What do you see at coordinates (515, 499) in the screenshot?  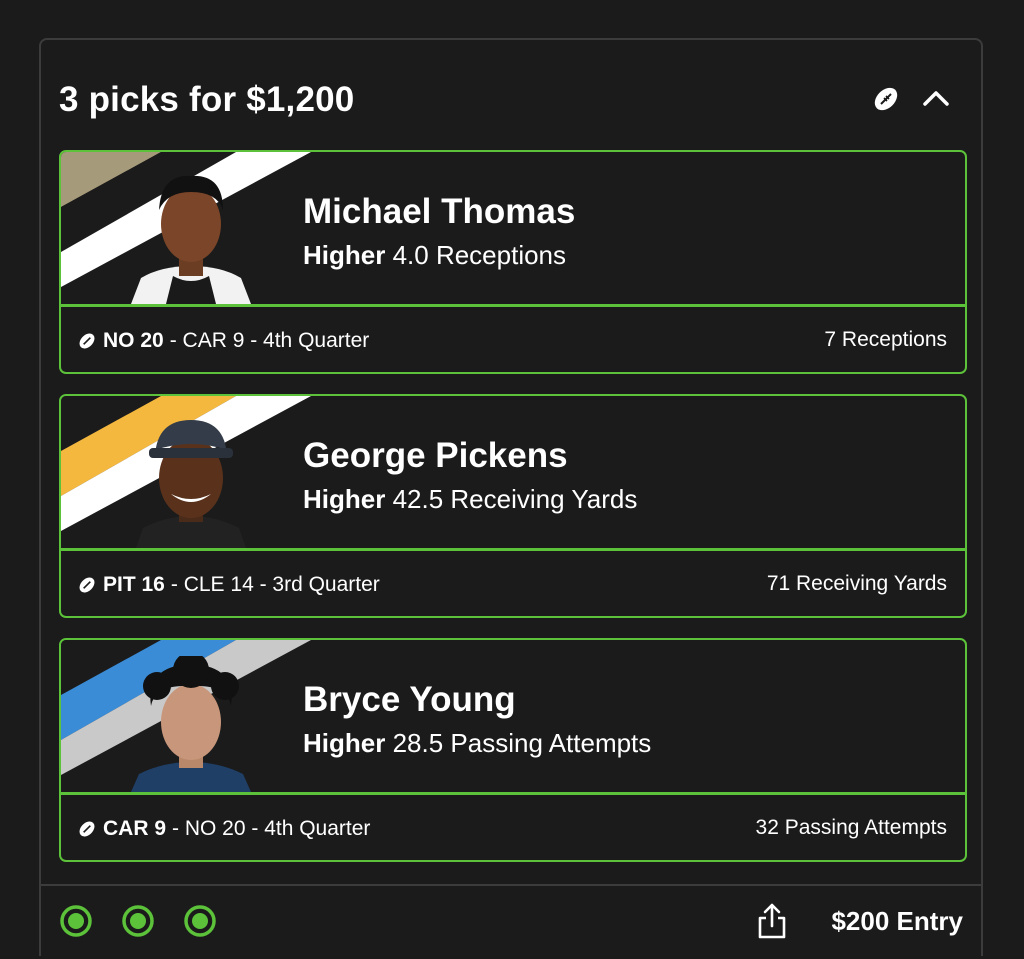 I see `pick-stat: 42.5 Receiving Yards` at bounding box center [515, 499].